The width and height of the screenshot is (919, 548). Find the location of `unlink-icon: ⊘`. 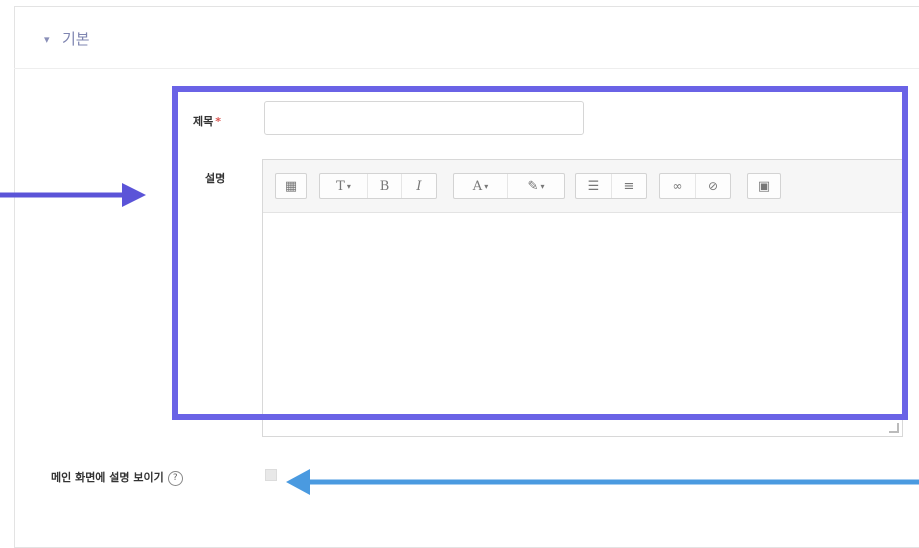

unlink-icon: ⊘ is located at coordinates (713, 186).